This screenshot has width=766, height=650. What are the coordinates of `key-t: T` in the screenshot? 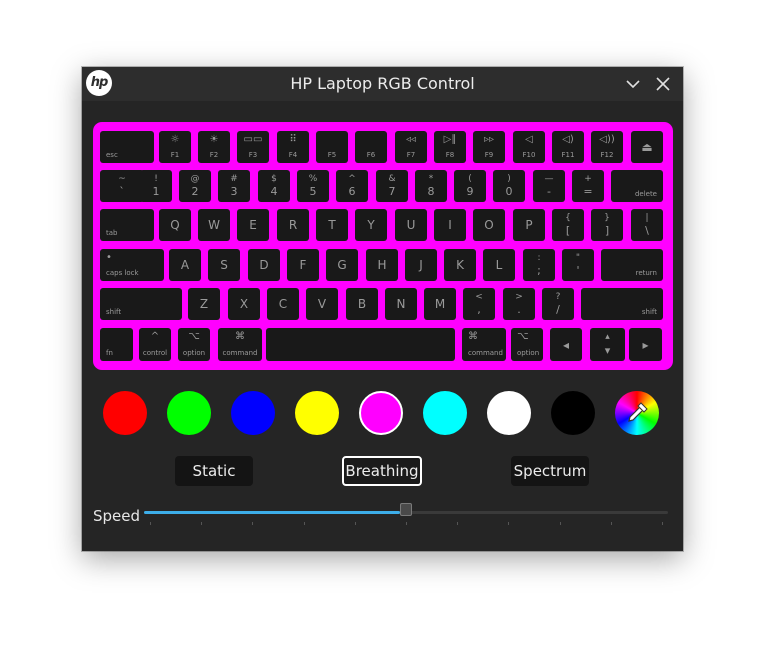 It's located at (332, 225).